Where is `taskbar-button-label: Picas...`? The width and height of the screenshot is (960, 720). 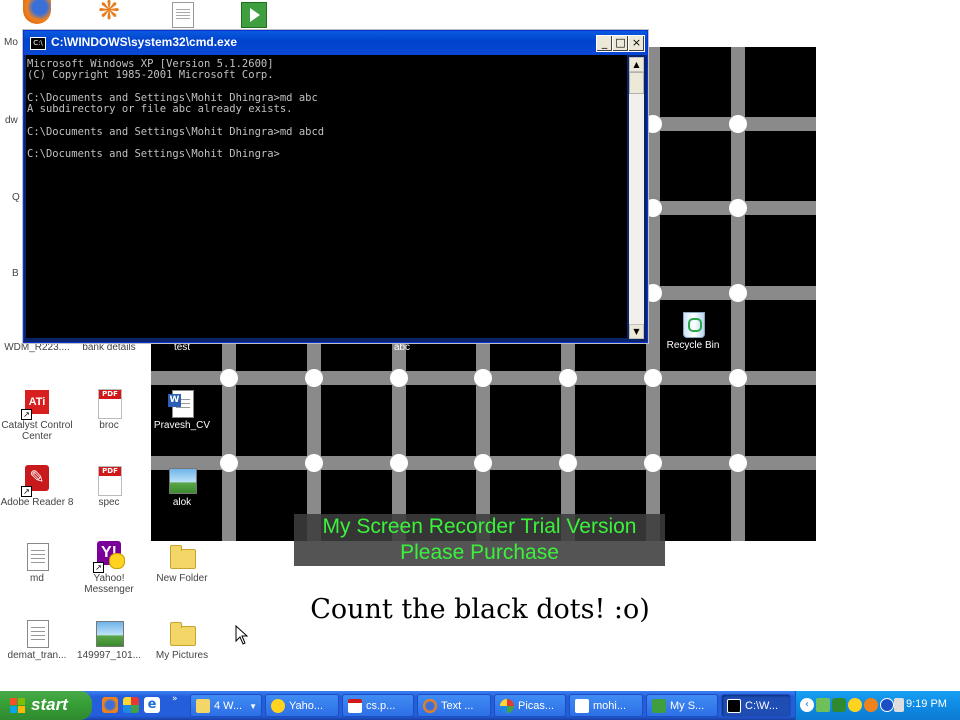 taskbar-button-label: Picas... is located at coordinates (536, 706).